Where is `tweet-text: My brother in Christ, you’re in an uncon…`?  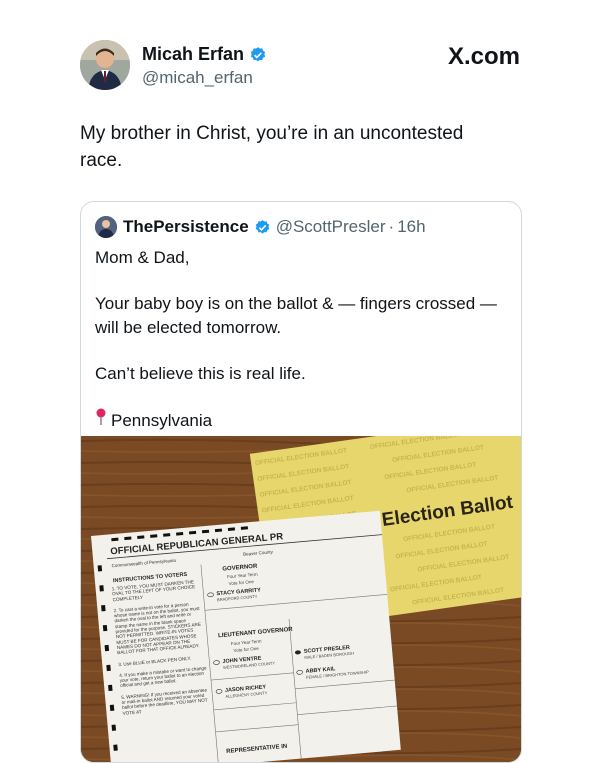 tweet-text: My brother in Christ, you’re in an uncon… is located at coordinates (272, 147).